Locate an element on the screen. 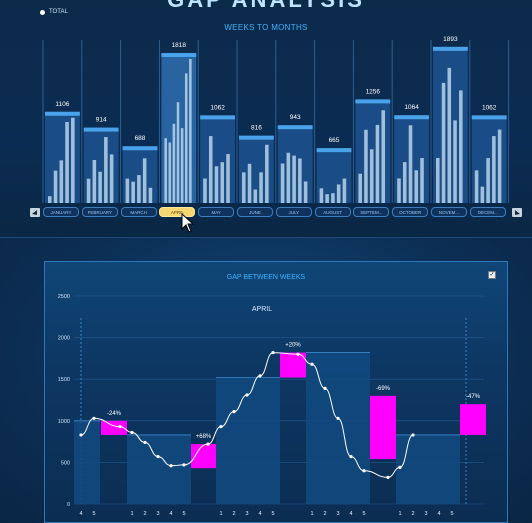  y-tick-label: 1500 is located at coordinates (64, 380).